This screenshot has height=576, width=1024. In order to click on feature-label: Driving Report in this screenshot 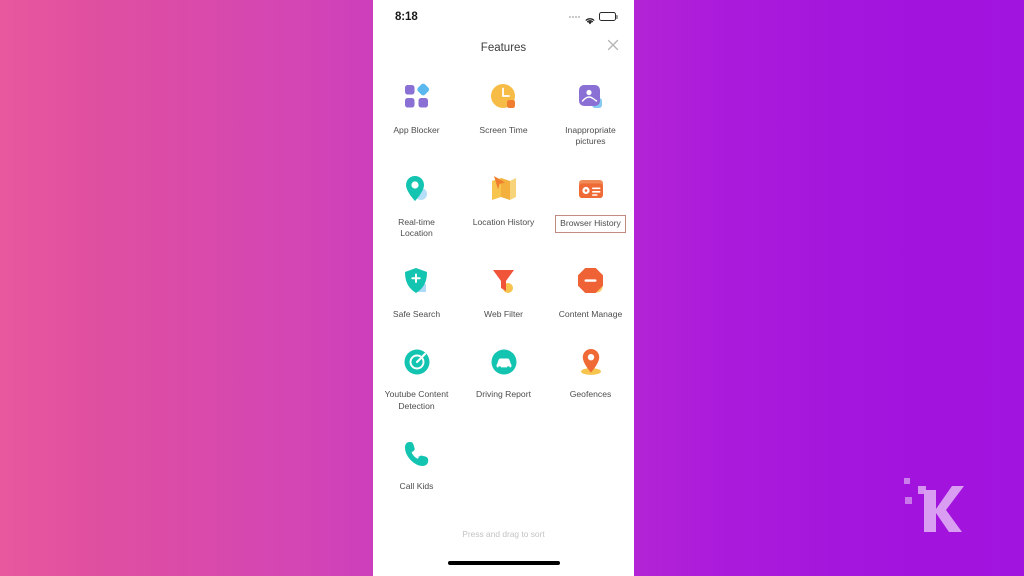, I will do `click(503, 394)`.